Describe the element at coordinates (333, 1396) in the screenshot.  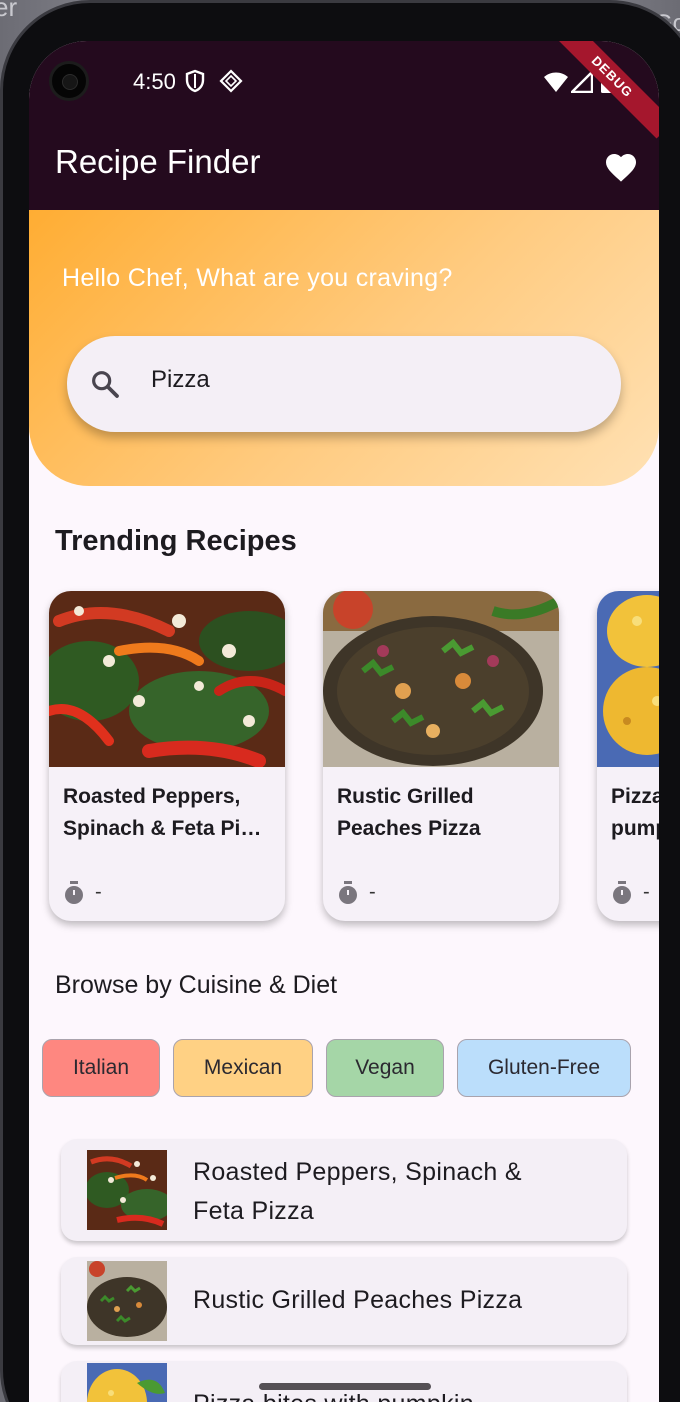
I see `list-item-title-line: Pizza bites with pumpkin` at that location.